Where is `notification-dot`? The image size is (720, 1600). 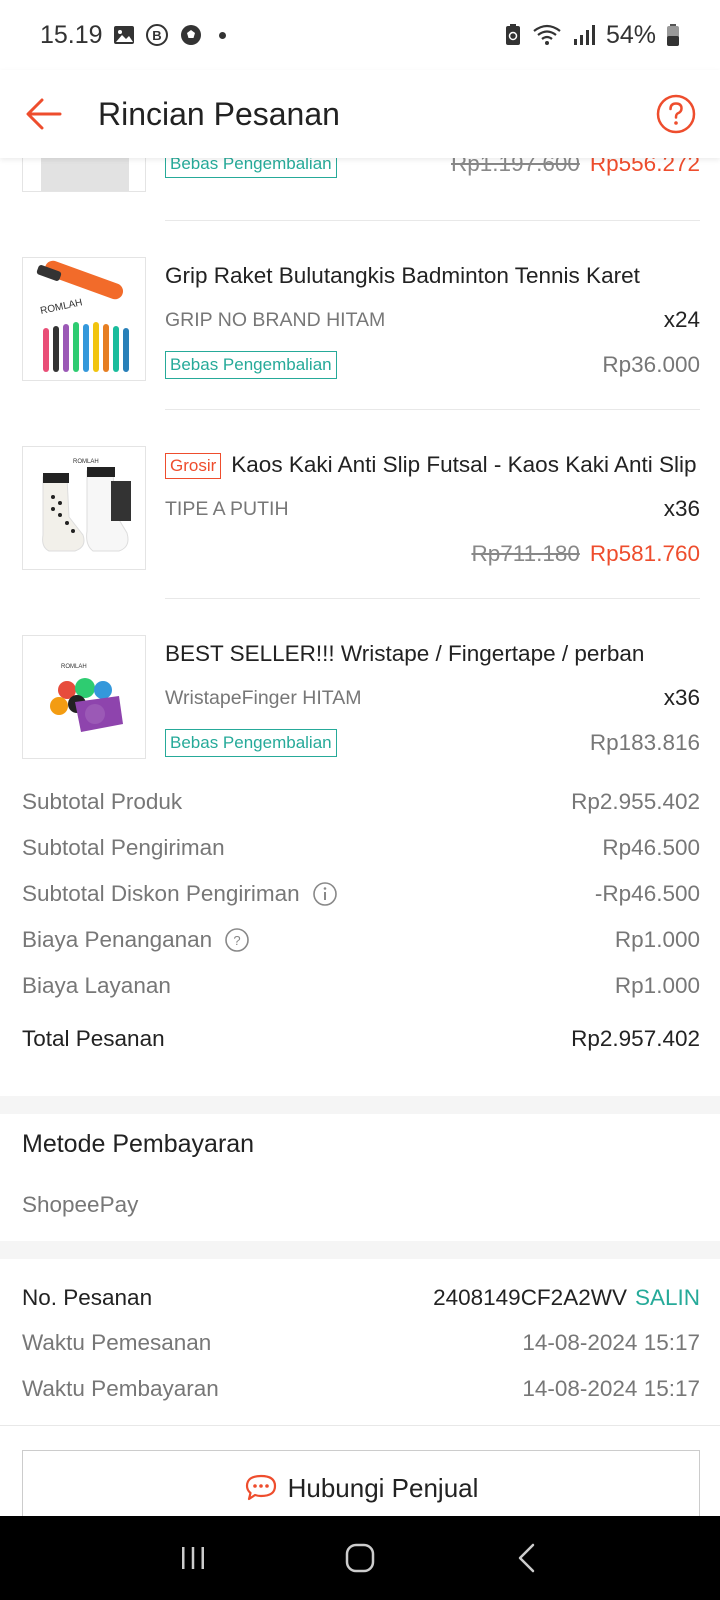
notification-dot is located at coordinates (222, 35).